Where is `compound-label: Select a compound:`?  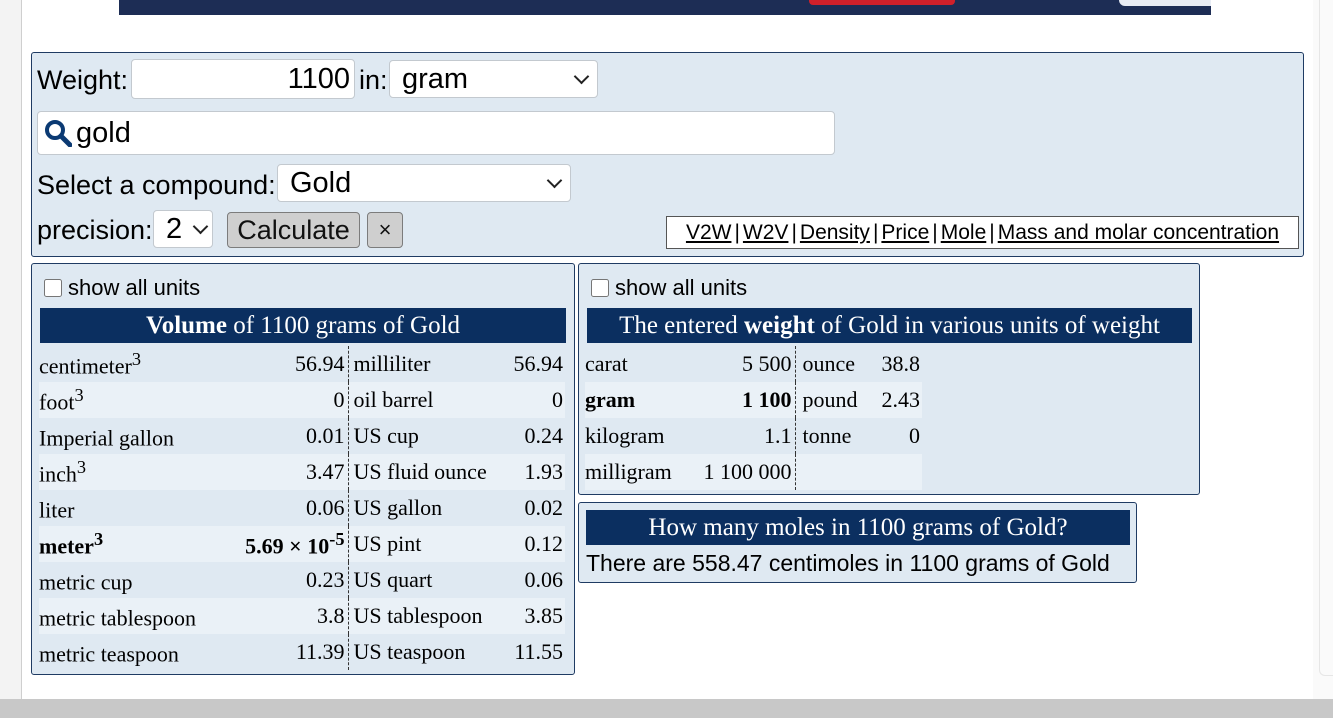 compound-label: Select a compound: is located at coordinates (156, 185).